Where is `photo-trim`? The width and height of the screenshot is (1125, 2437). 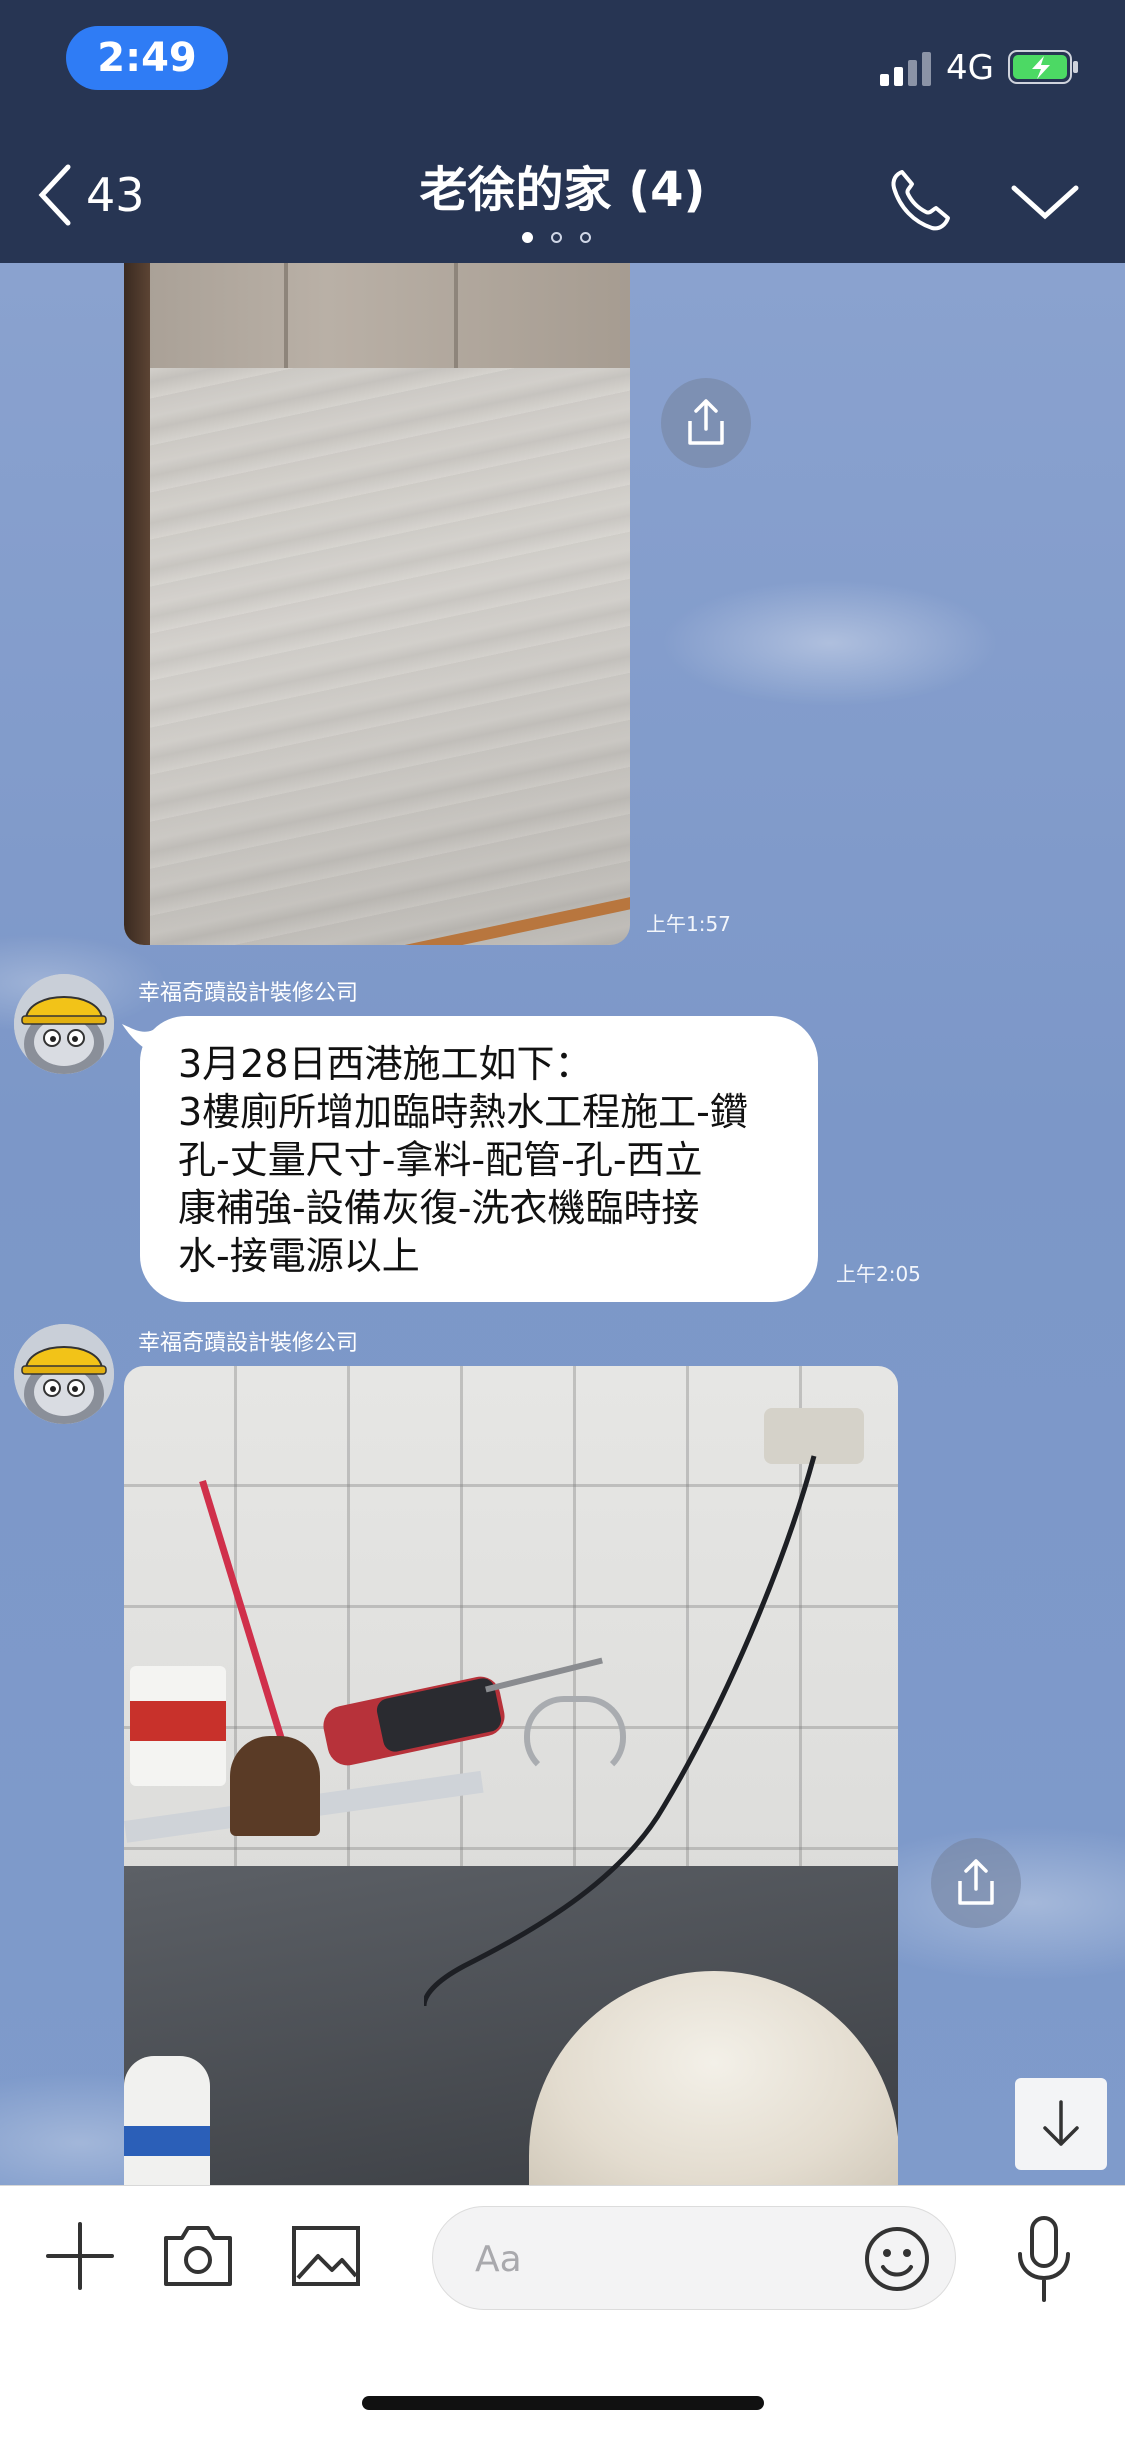
photo-trim is located at coordinates (377, 918).